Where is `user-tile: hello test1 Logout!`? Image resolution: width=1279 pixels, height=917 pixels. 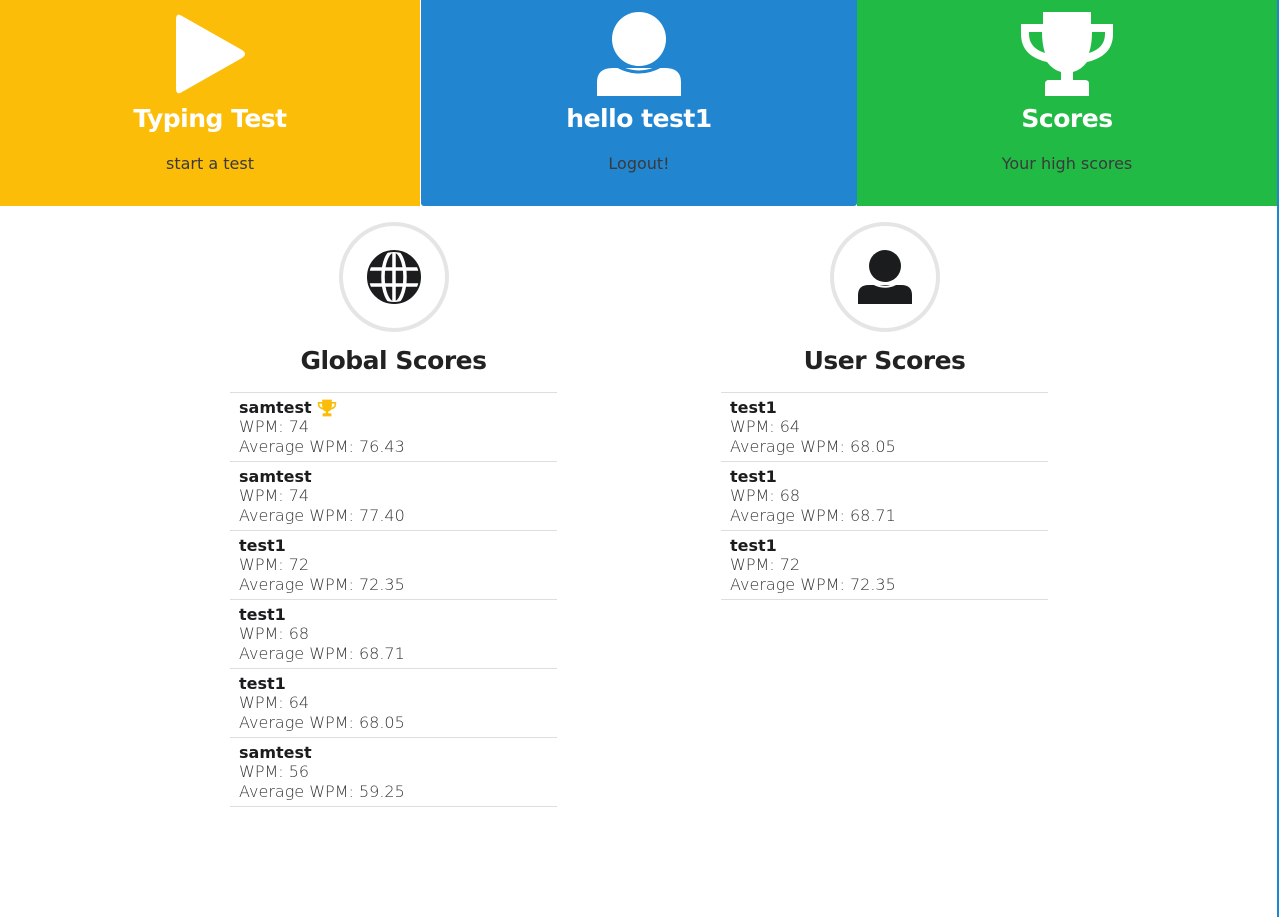
user-tile: hello test1 Logout! is located at coordinates (639, 103).